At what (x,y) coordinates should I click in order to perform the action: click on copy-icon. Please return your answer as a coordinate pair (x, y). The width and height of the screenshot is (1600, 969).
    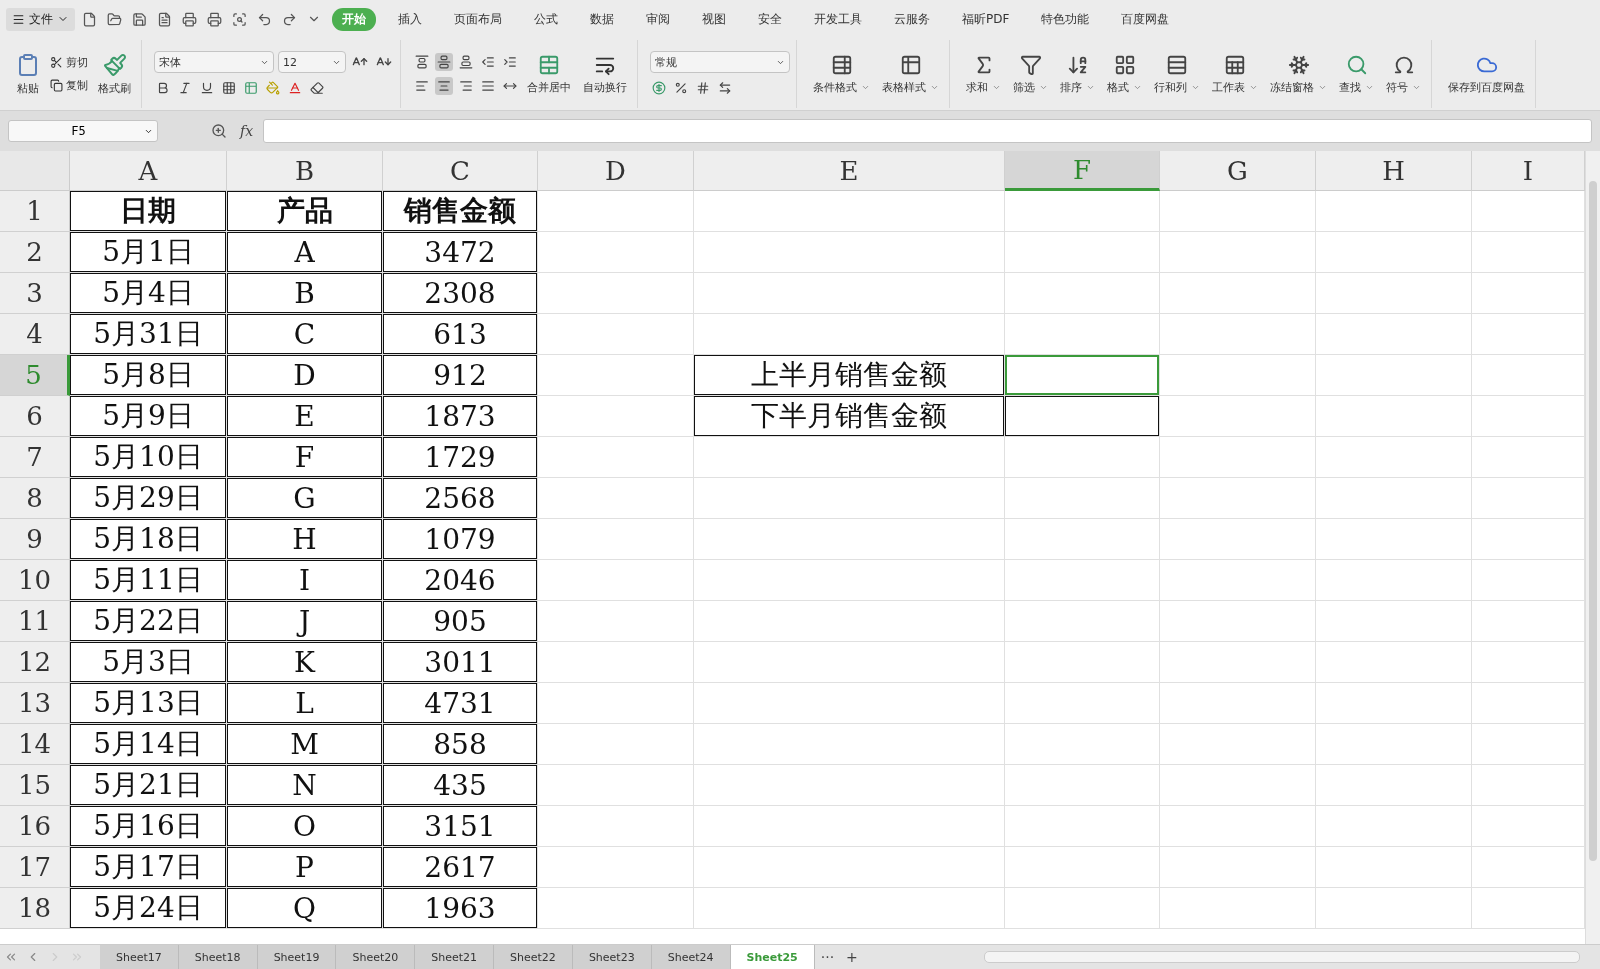
    Looking at the image, I should click on (56, 85).